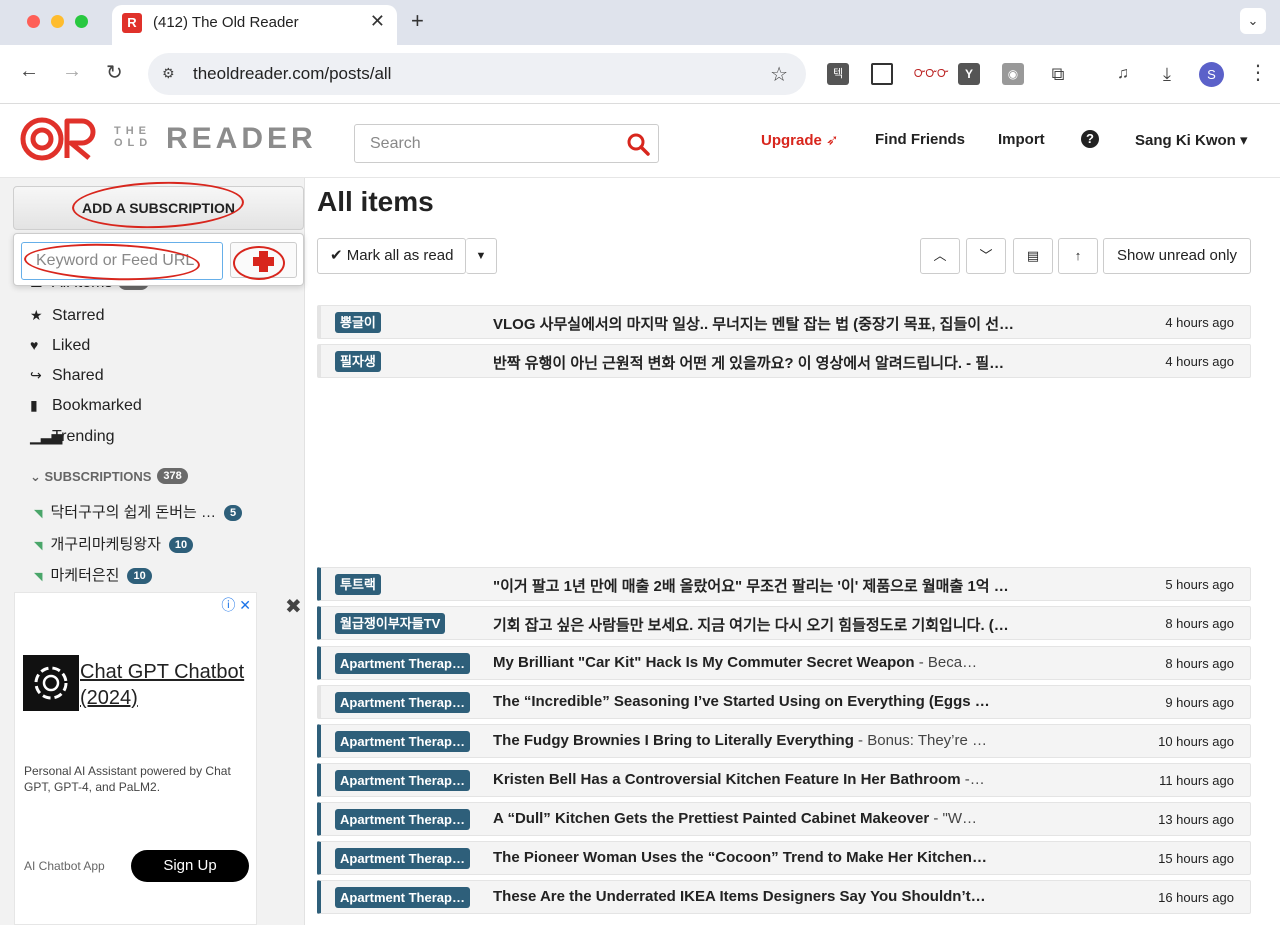 The image size is (1280, 925). I want to click on extension-eyes-icon: ᏅᏅᏅ, so click(931, 74).